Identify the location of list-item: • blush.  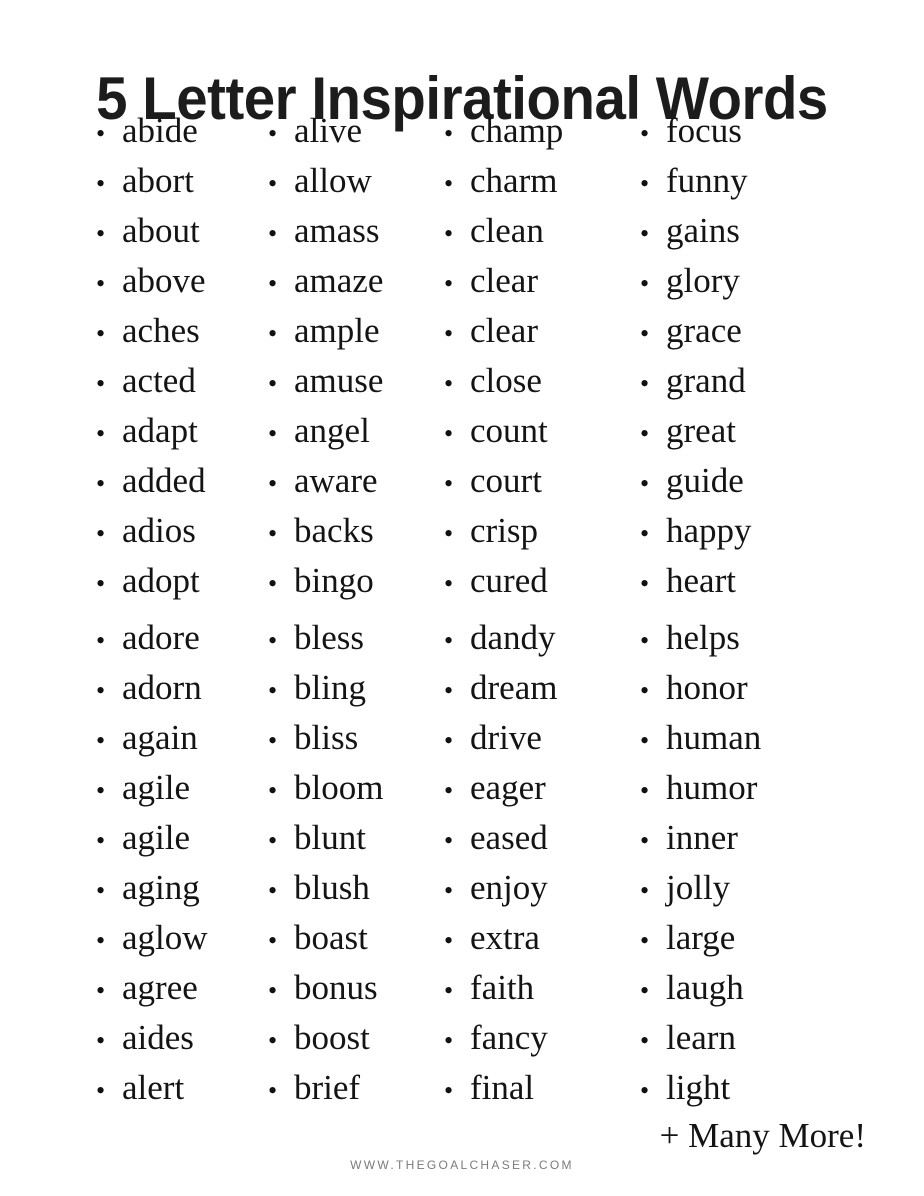
(356, 888).